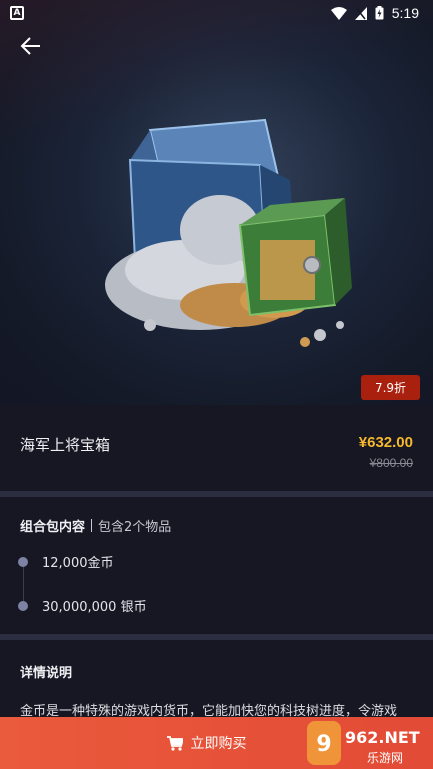 This screenshot has width=433, height=769. Describe the element at coordinates (338, 13) in the screenshot. I see `wifi-icon` at that location.